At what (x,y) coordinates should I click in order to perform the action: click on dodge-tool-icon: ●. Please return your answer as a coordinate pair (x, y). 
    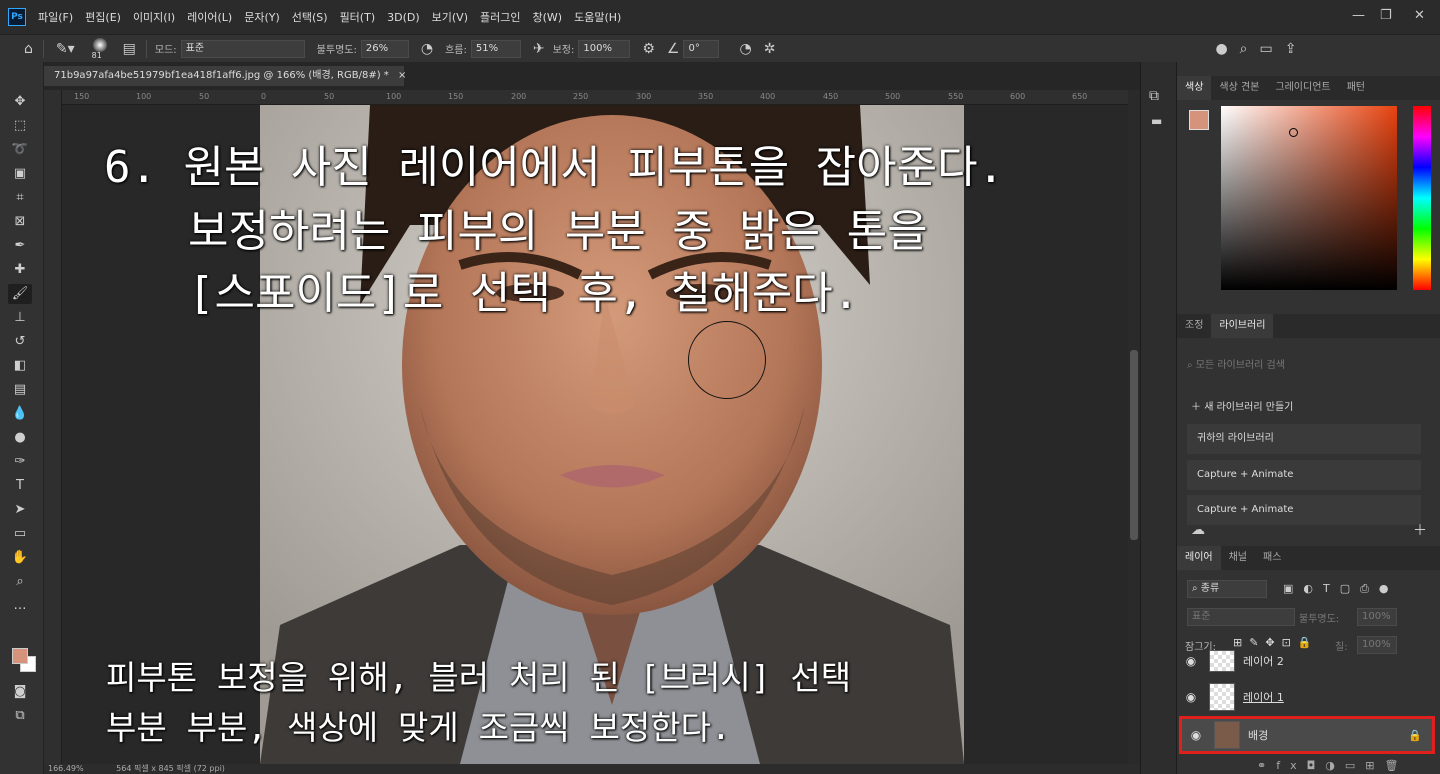
    Looking at the image, I should click on (20, 438).